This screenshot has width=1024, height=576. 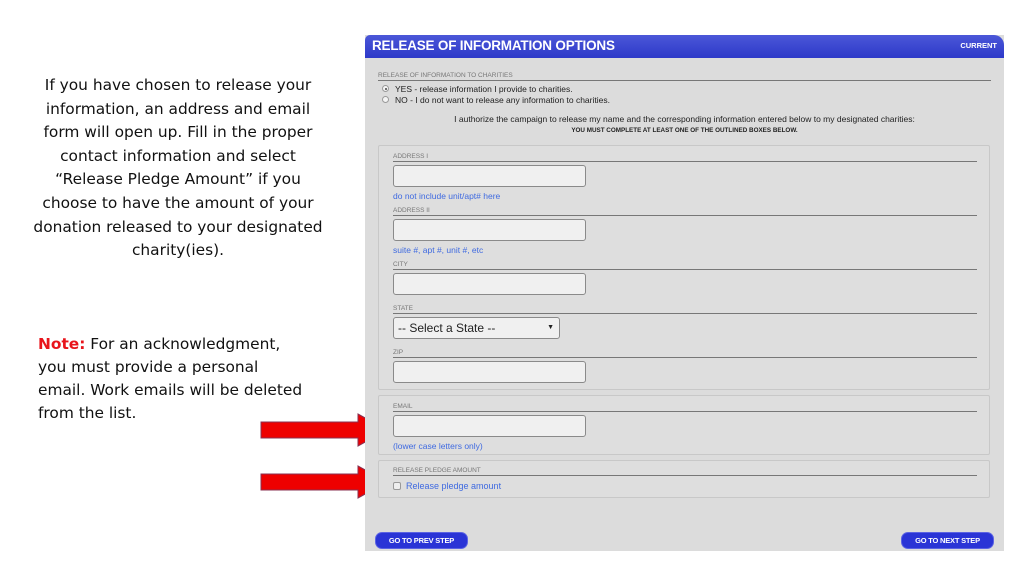 I want to click on pledge-label: RELEASE PLEDGE AMOUNT, so click(x=685, y=471).